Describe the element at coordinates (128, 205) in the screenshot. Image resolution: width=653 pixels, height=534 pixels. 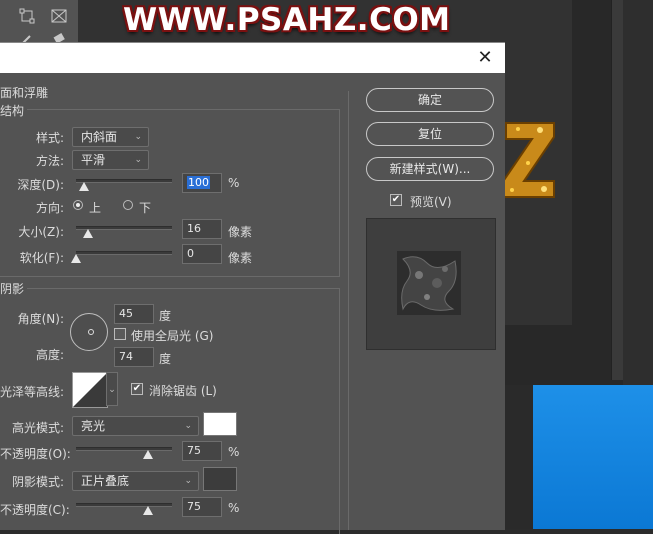
I see `direction-down-radio` at that location.